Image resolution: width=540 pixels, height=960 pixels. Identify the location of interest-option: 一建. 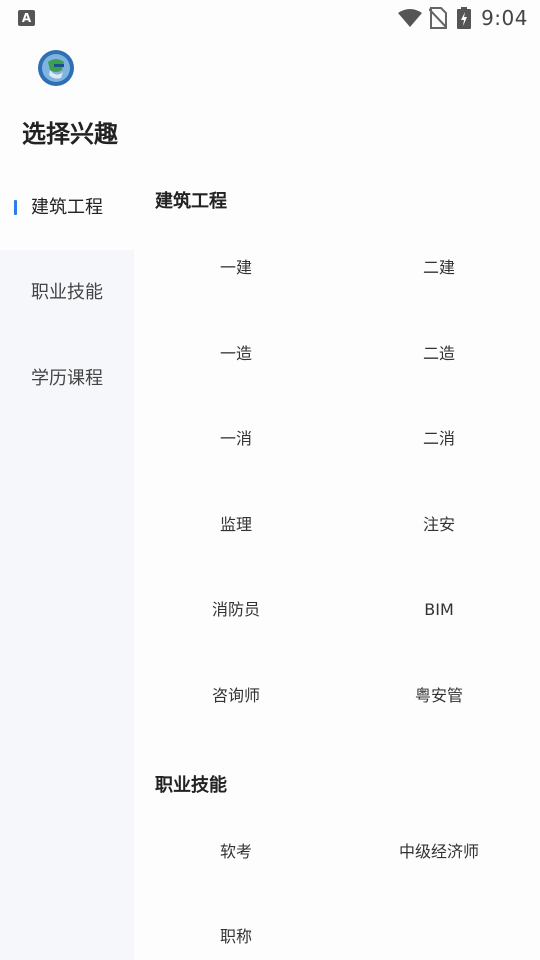
(236, 268).